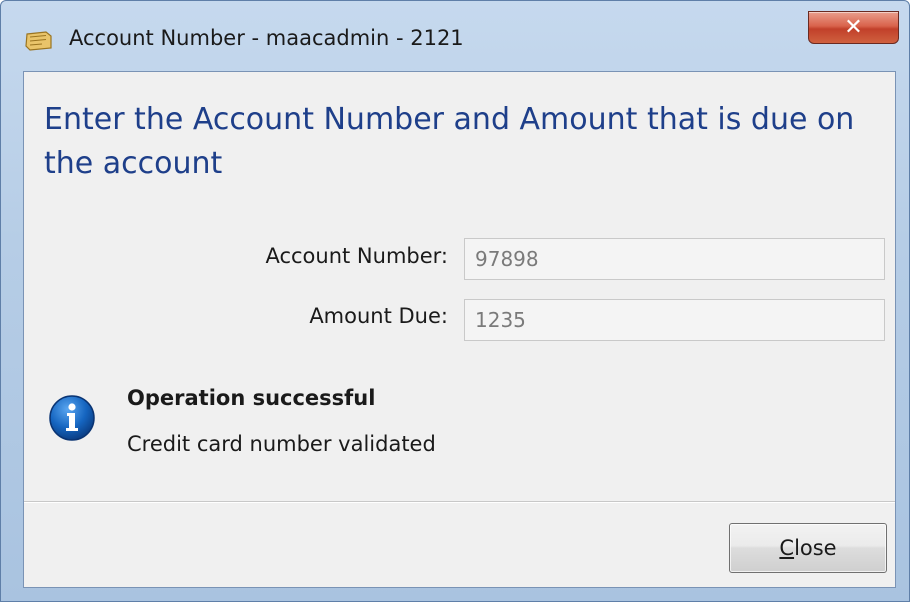 The width and height of the screenshot is (910, 602). What do you see at coordinates (787, 548) in the screenshot?
I see `close-button-accelerator: C` at bounding box center [787, 548].